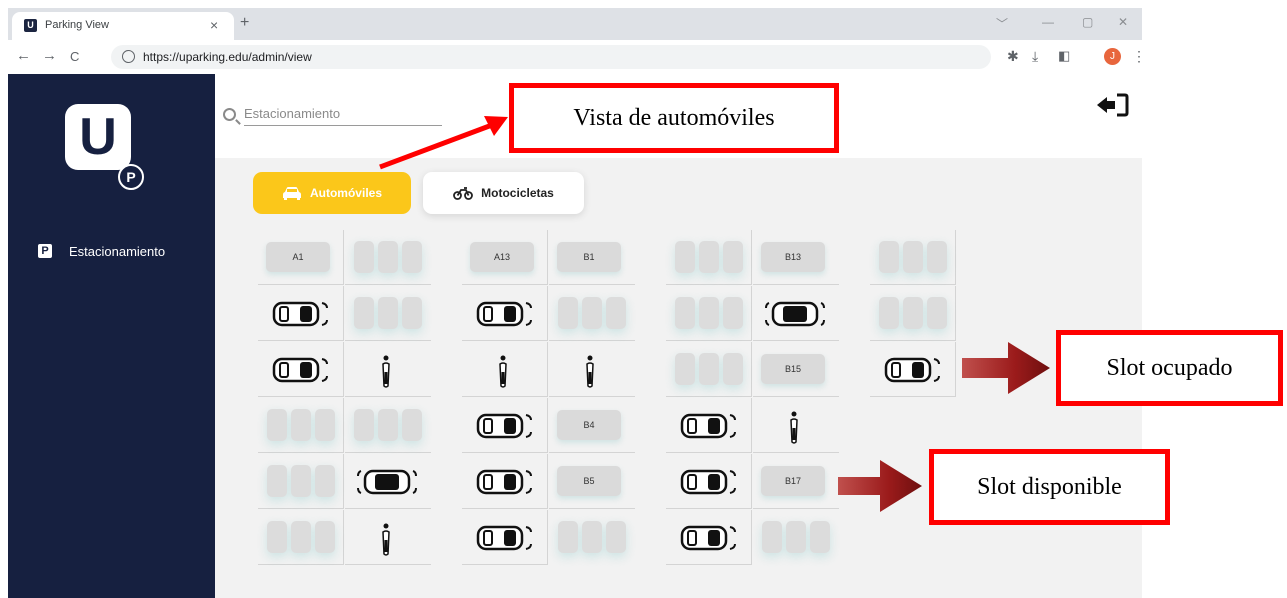  Describe the element at coordinates (1064, 56) in the screenshot. I see `side-panel-icon: ◧` at that location.